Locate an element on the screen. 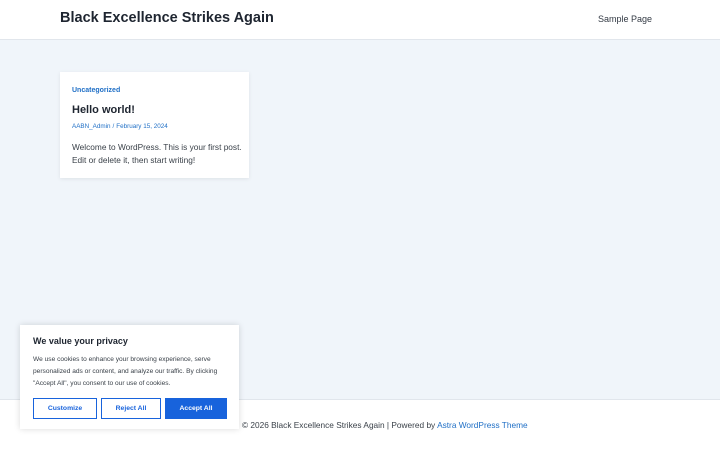  post-author-link: AABN_Admin is located at coordinates (91, 126).